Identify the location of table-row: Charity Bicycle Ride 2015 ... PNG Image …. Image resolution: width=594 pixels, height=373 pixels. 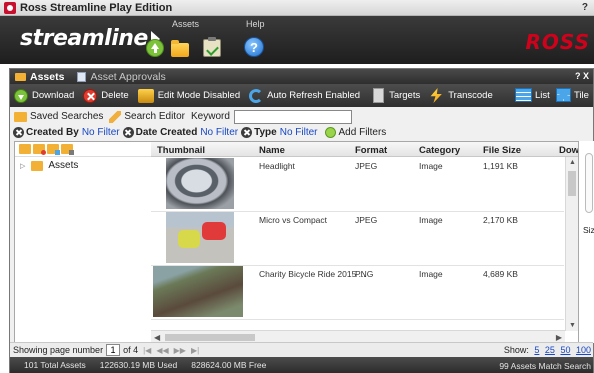
(357, 293).